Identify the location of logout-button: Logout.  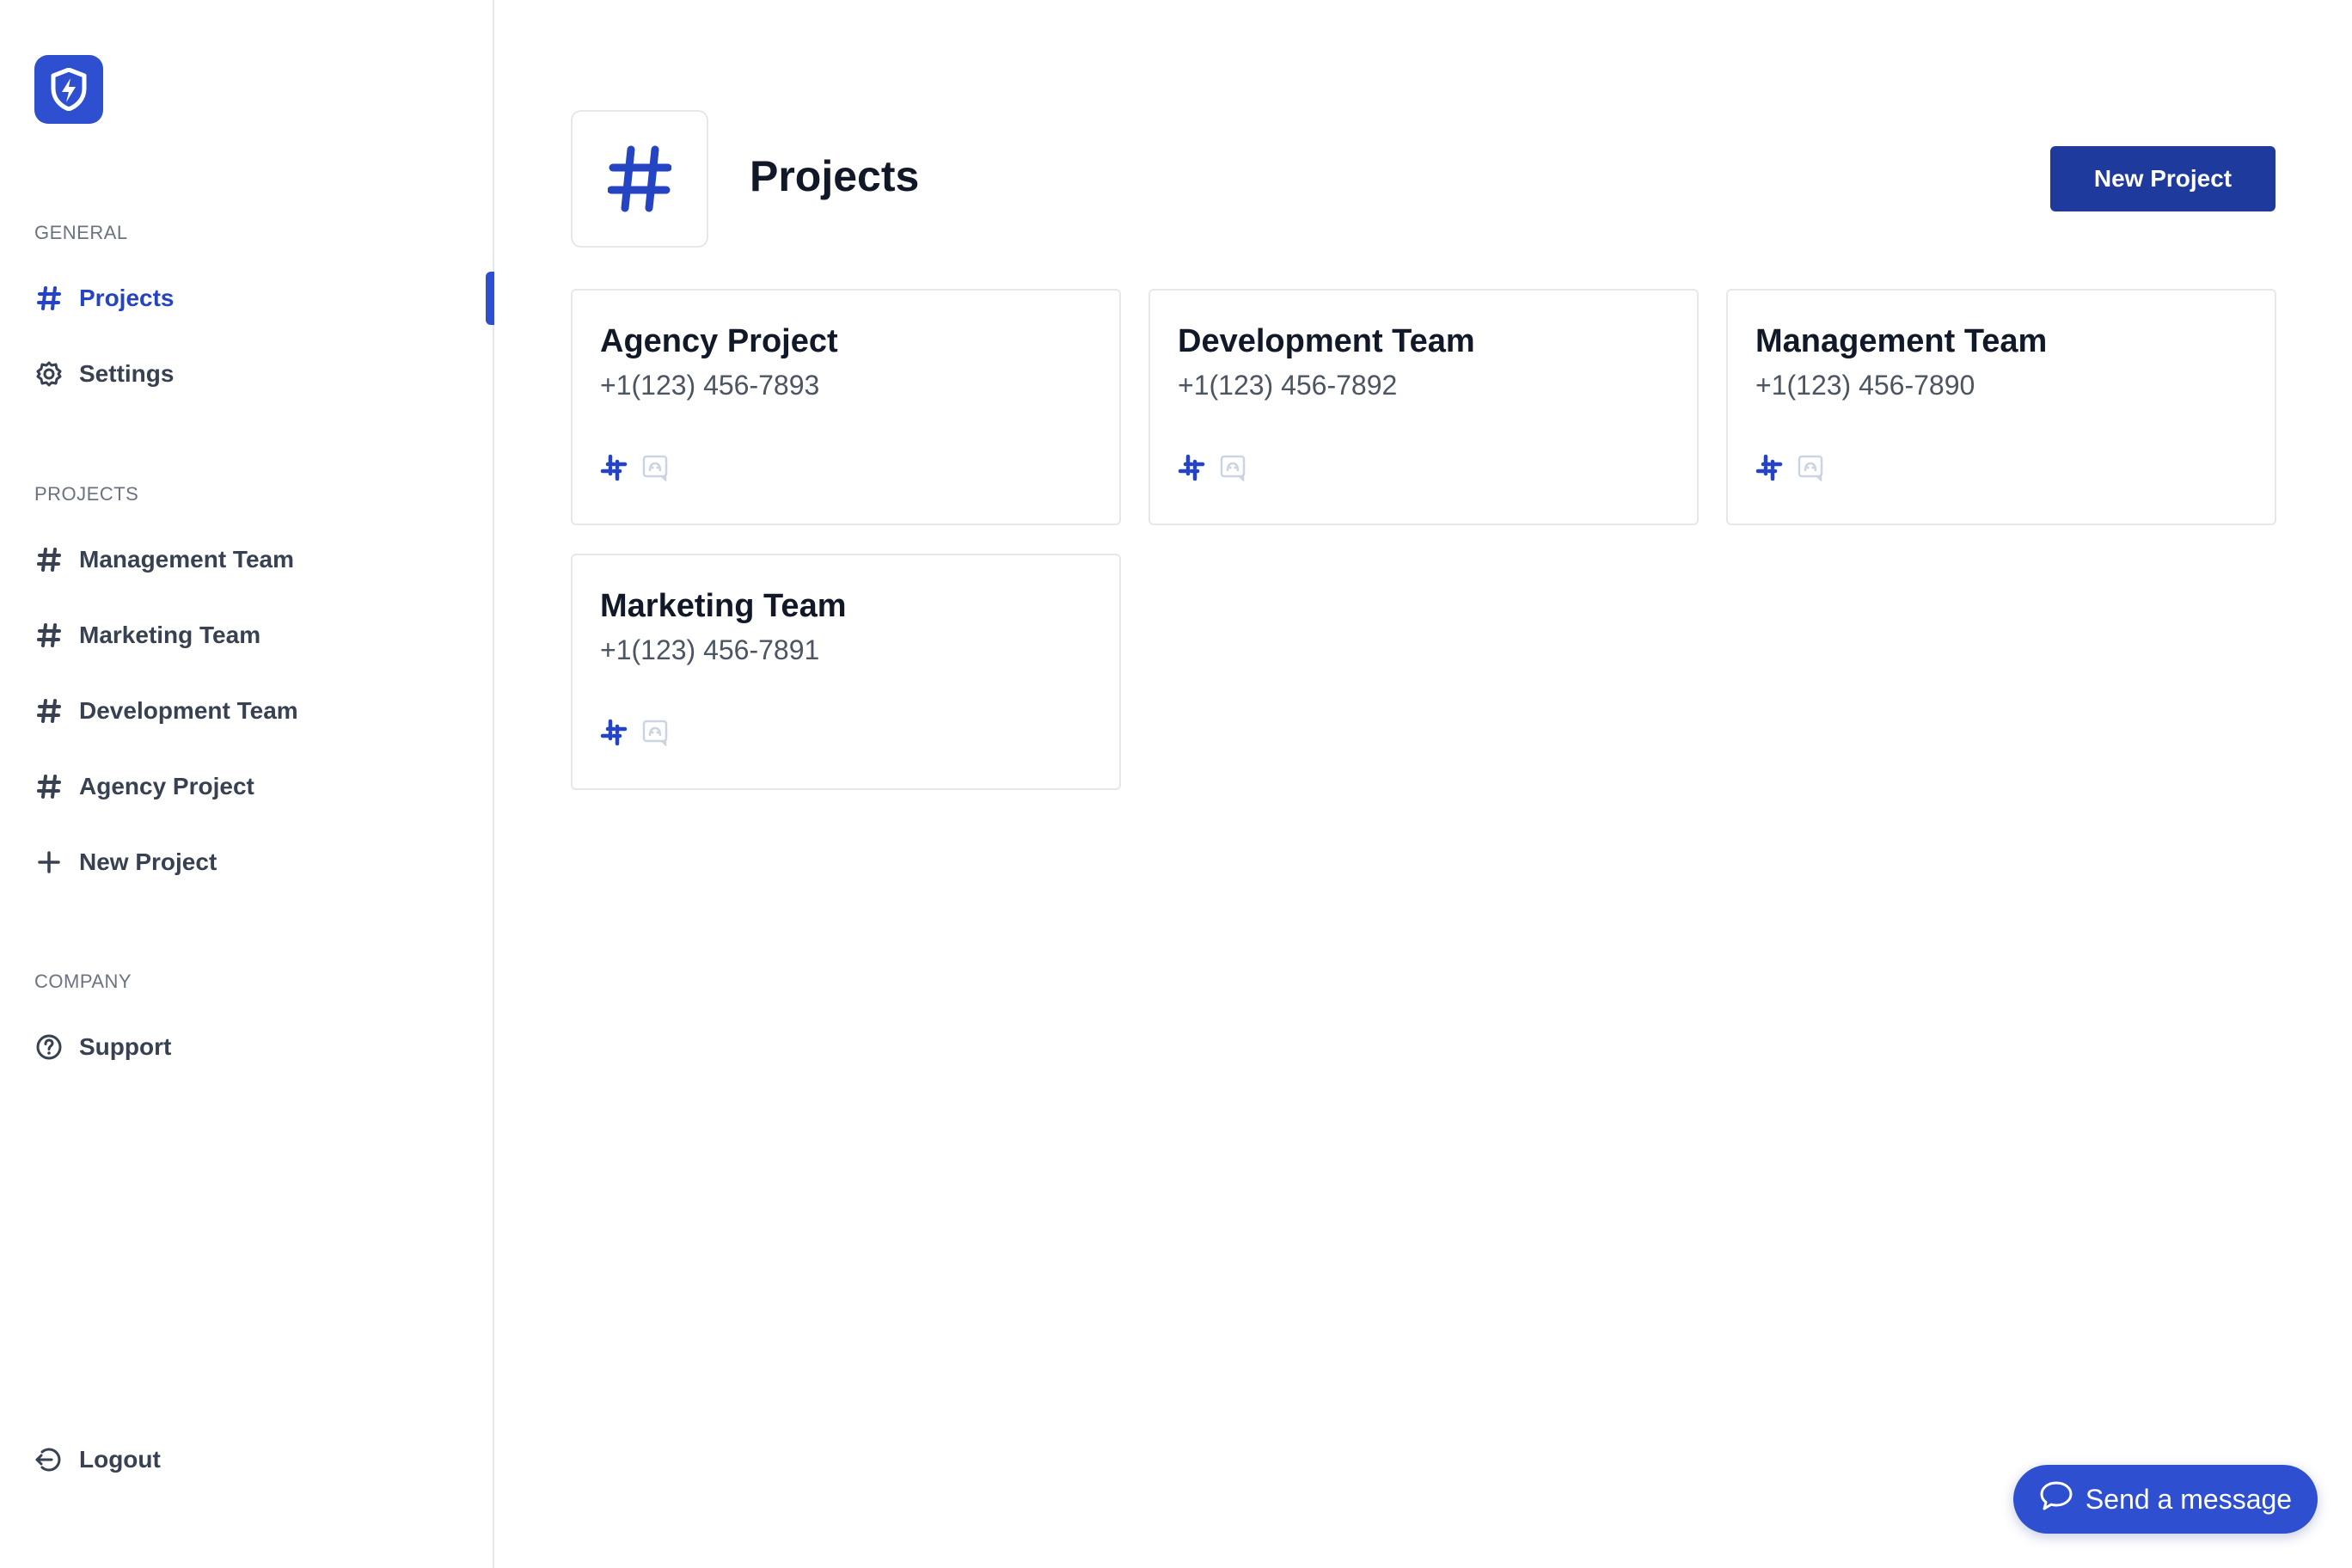
(97, 1459).